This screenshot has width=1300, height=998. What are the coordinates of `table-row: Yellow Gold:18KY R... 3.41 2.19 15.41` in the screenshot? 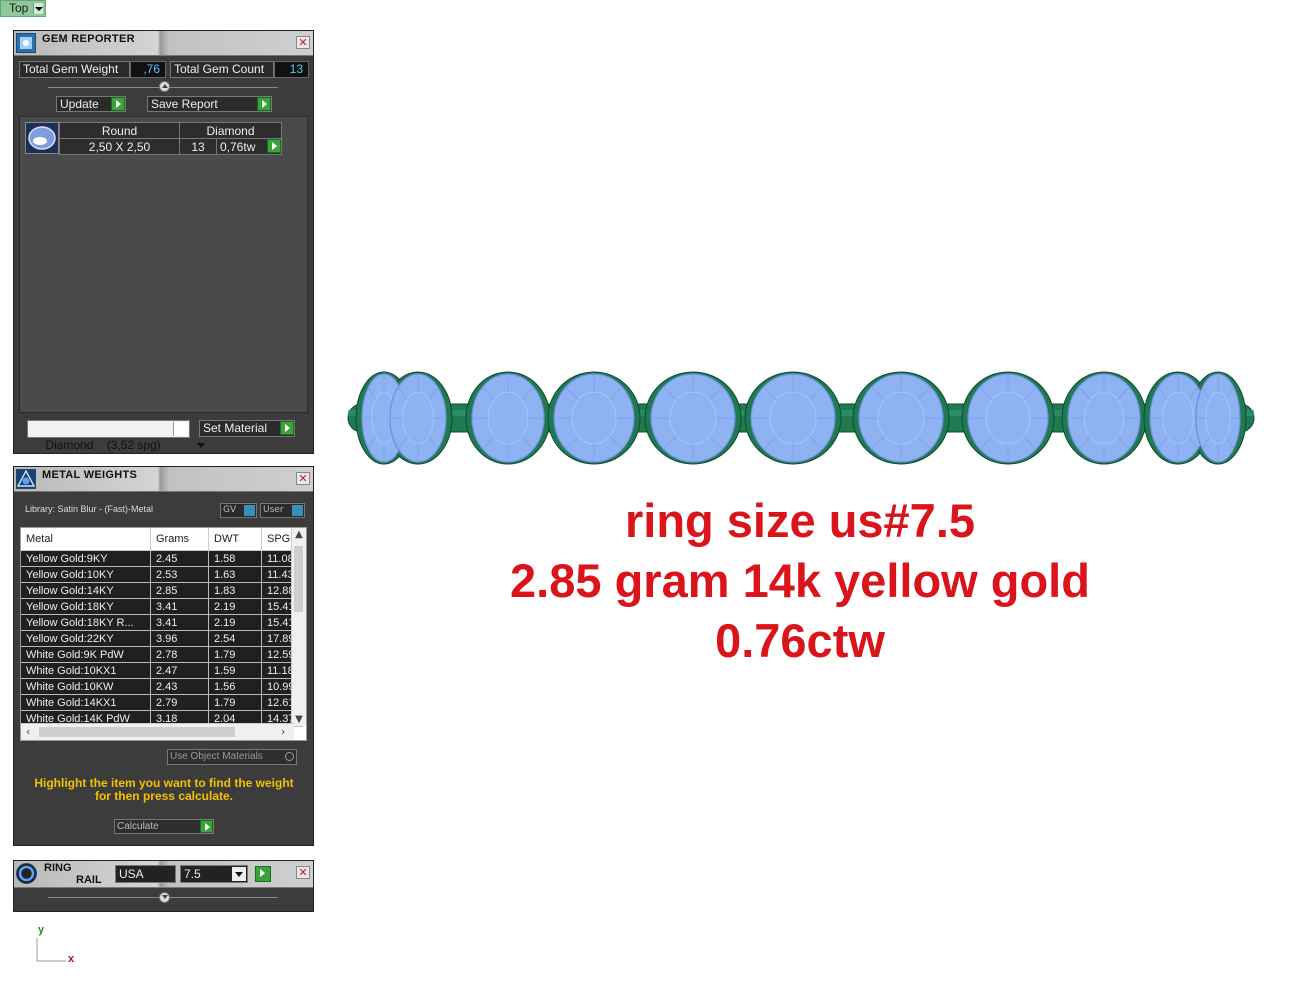 It's located at (162, 622).